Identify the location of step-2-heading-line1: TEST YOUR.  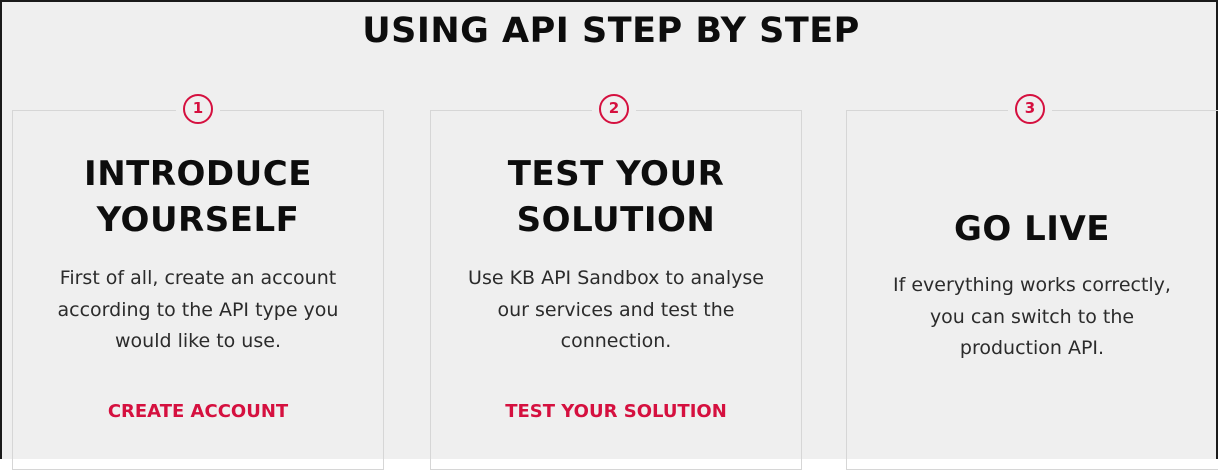
(616, 174).